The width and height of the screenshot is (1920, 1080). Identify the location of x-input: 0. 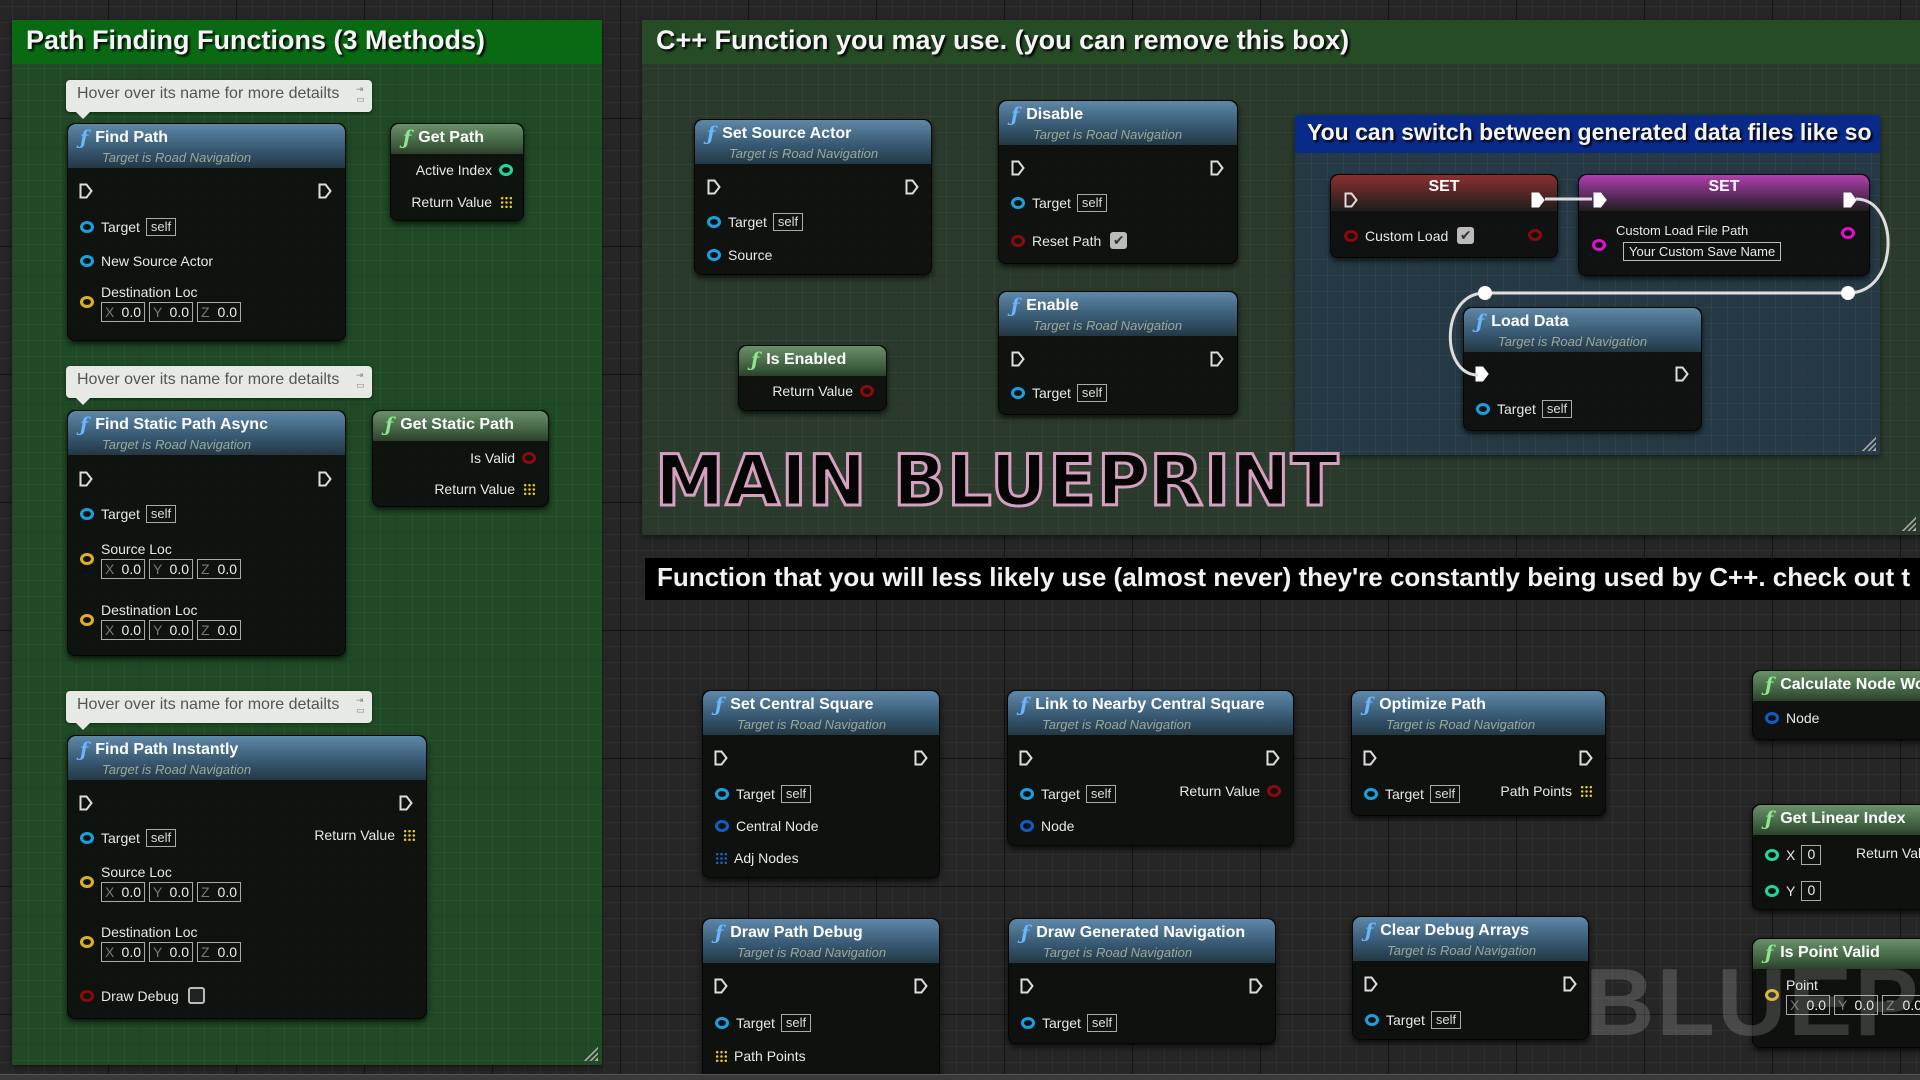
(1811, 855).